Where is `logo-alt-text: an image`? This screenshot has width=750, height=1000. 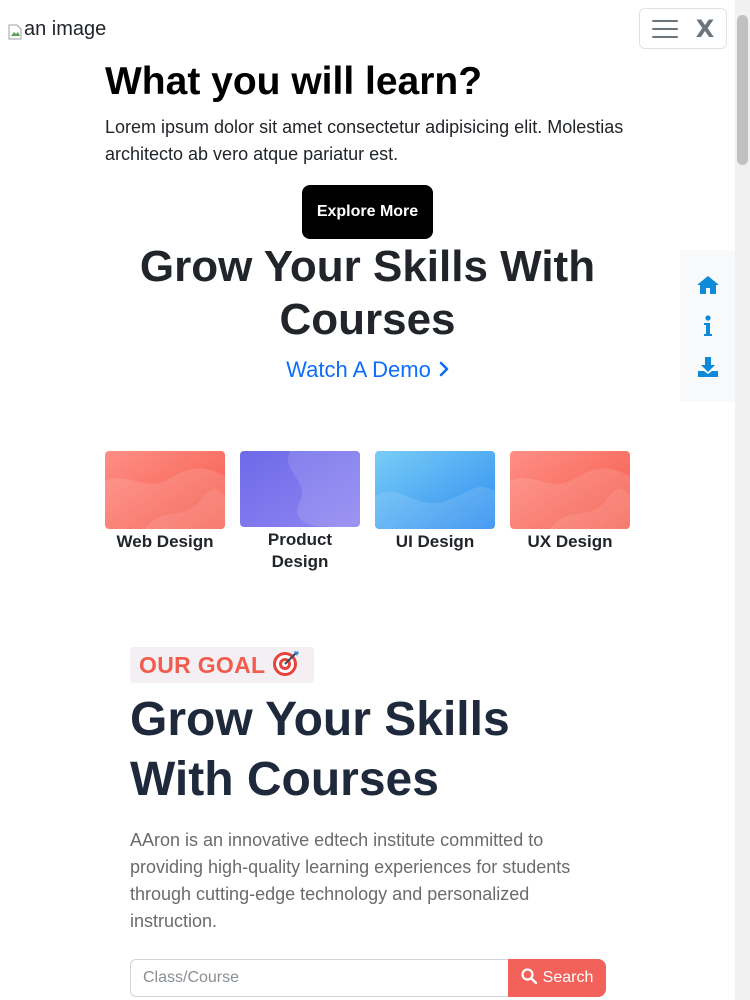
logo-alt-text: an image is located at coordinates (65, 29).